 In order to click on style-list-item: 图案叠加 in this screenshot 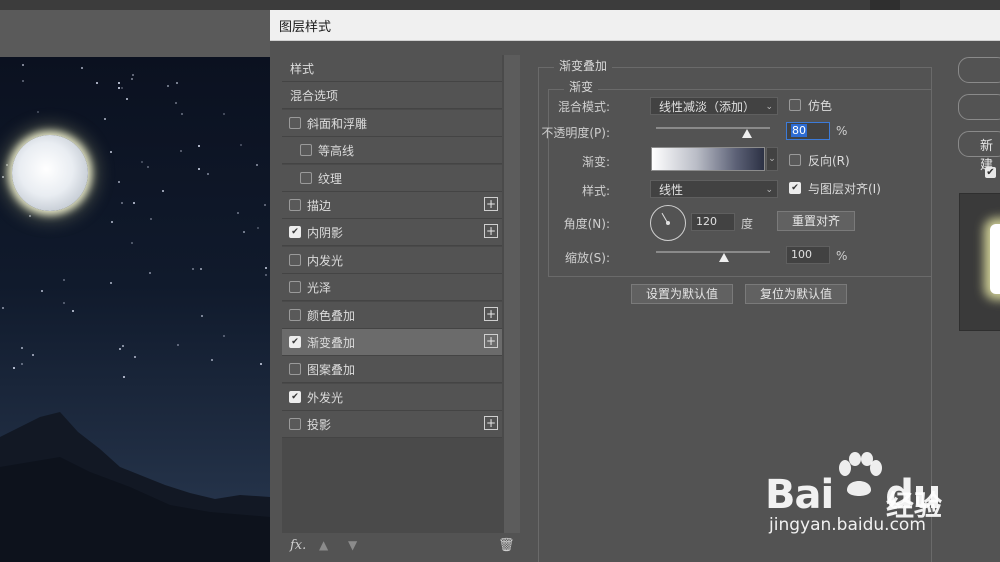, I will do `click(392, 370)`.